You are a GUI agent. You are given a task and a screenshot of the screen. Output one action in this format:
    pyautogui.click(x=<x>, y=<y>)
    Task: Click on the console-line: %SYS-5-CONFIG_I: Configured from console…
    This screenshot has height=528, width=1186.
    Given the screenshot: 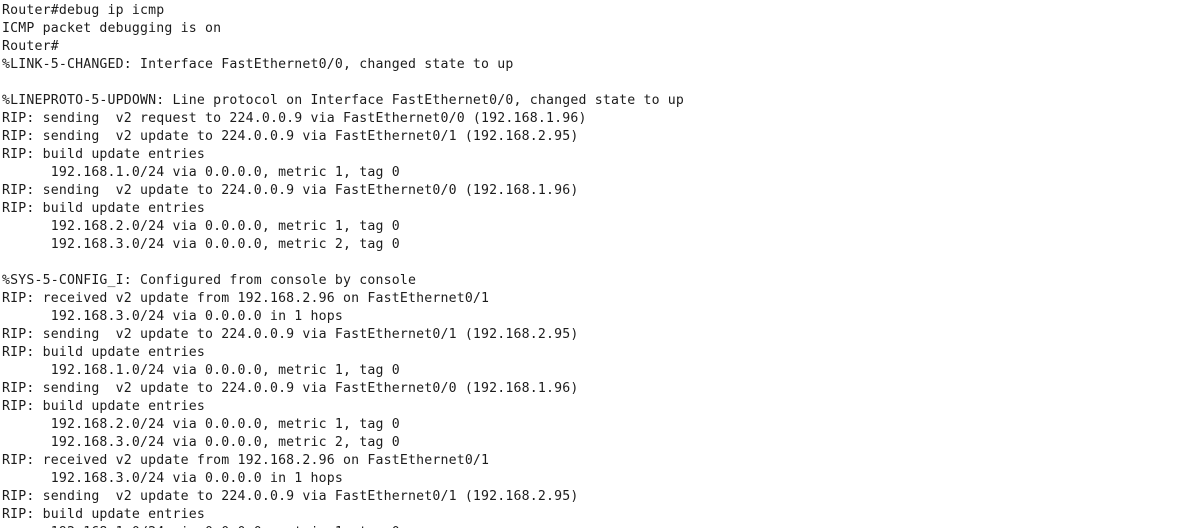 What is the action you would take?
    pyautogui.click(x=209, y=280)
    